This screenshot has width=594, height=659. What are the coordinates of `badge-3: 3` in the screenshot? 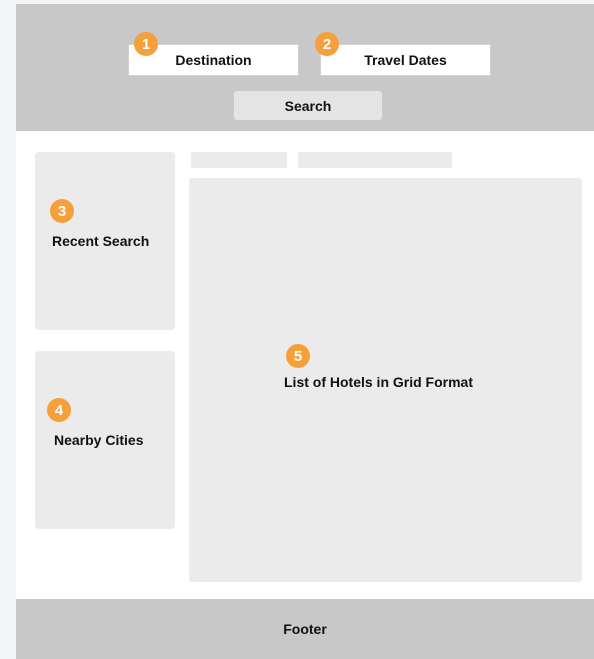 It's located at (62, 211).